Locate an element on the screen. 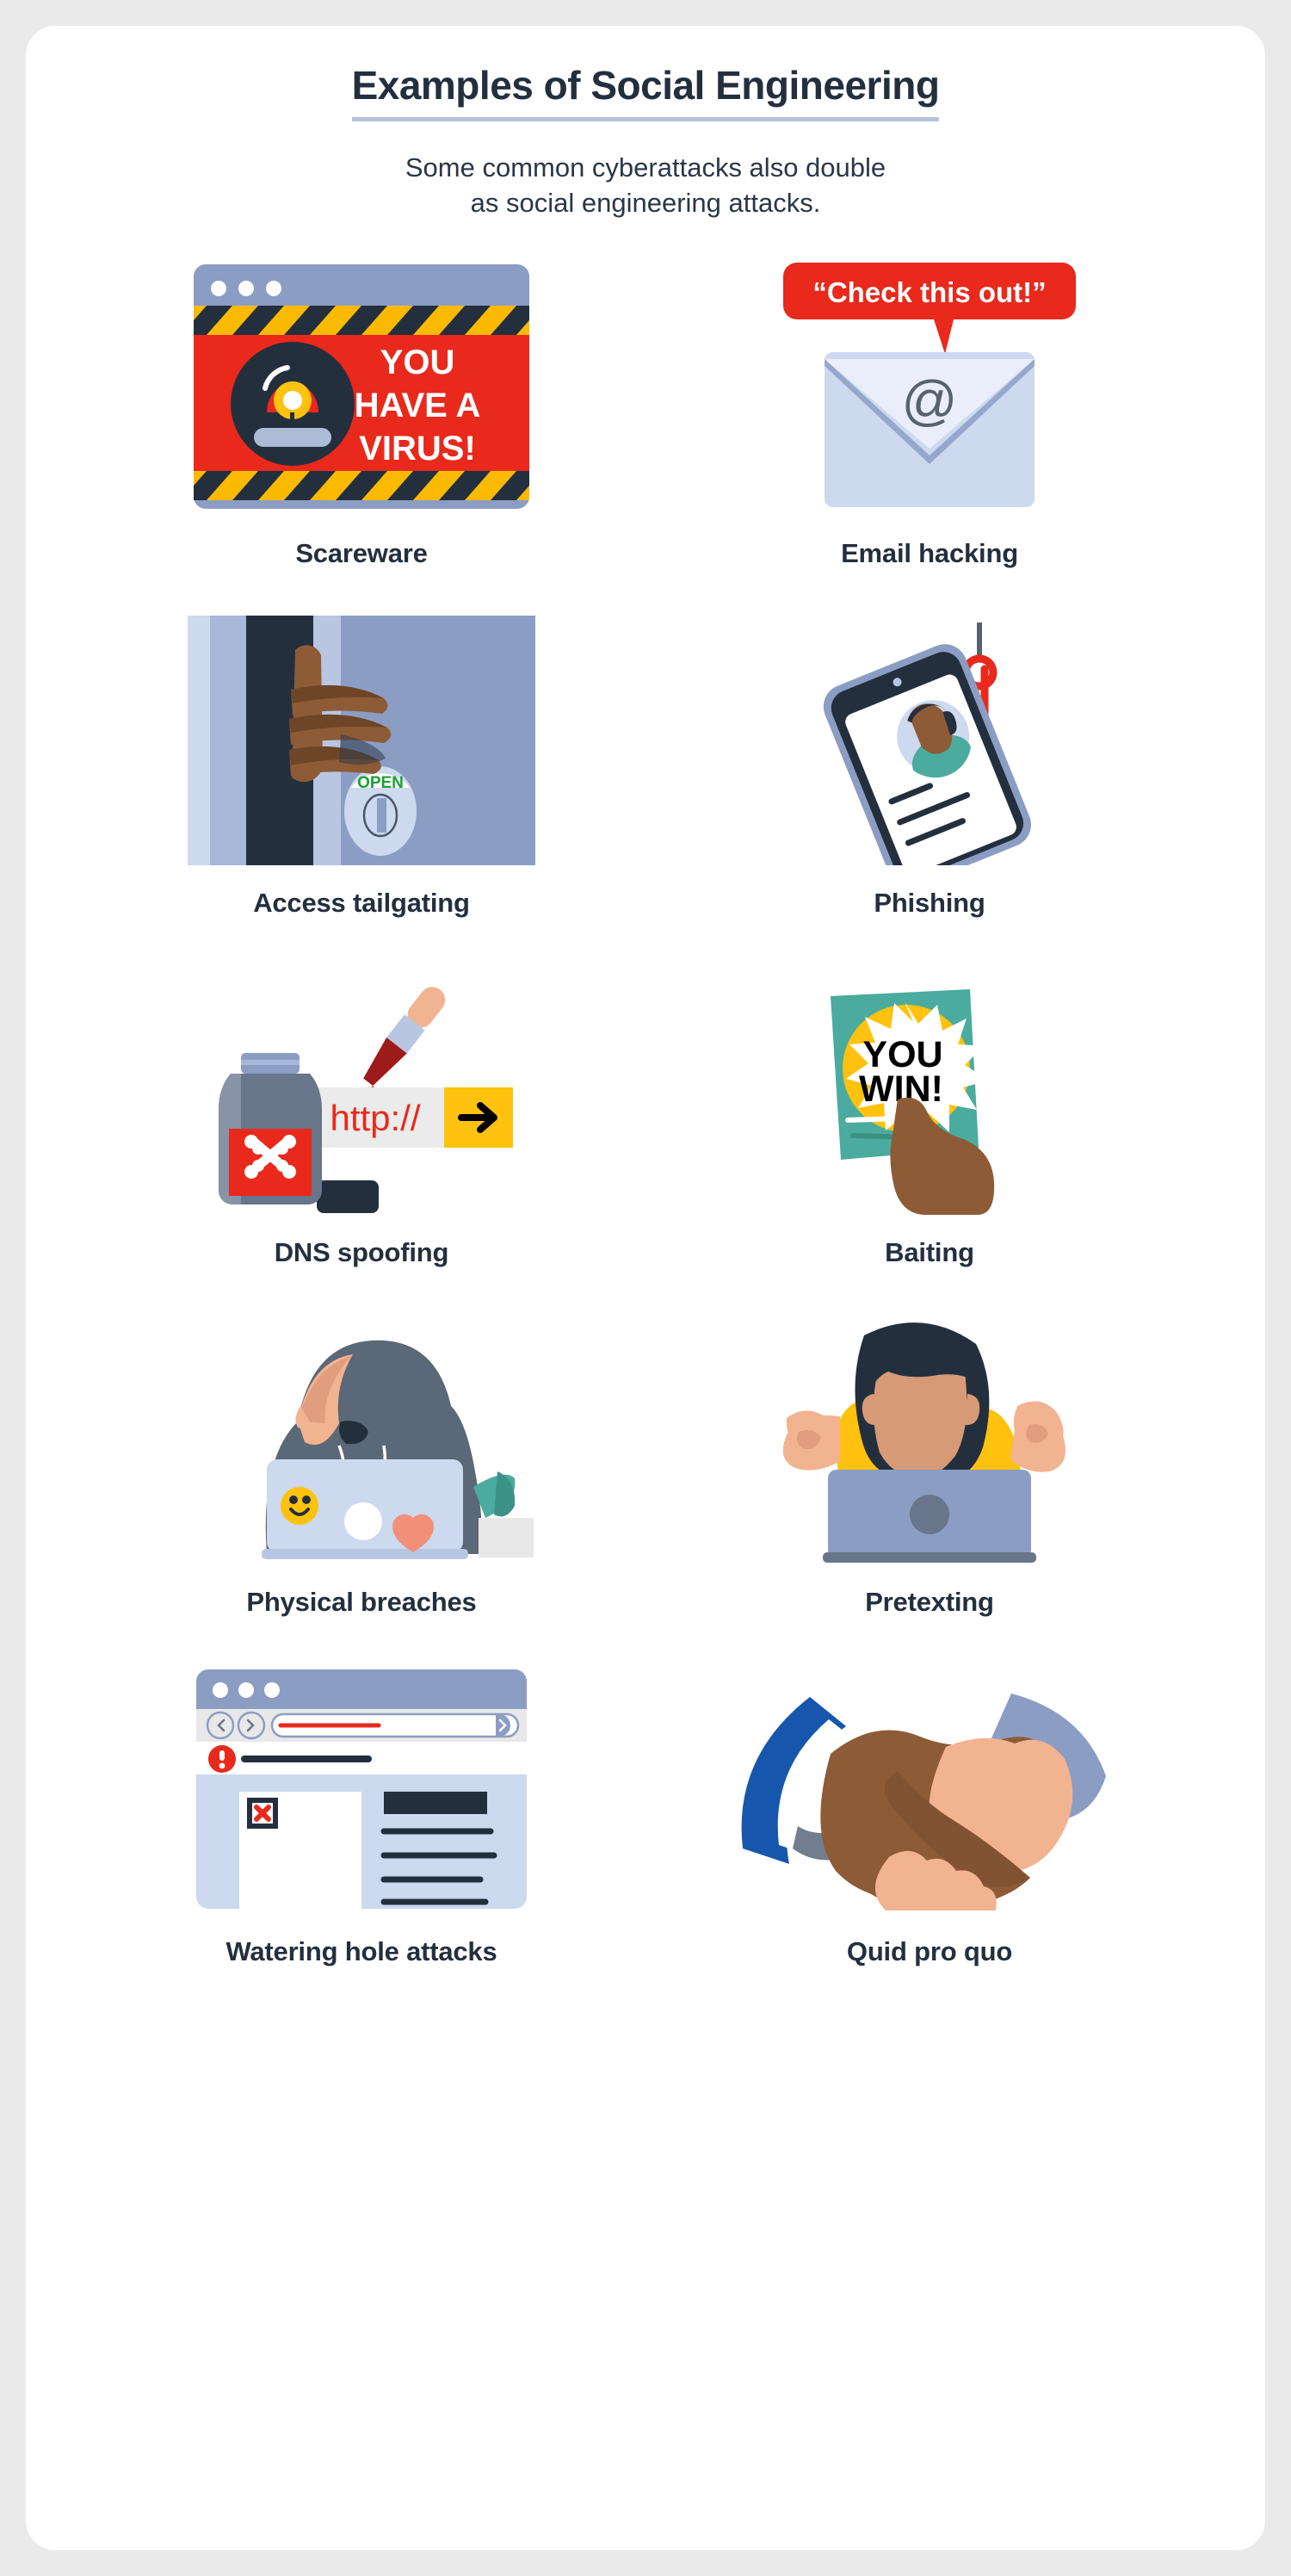  example-pretexting: Pretexting is located at coordinates (930, 1462).